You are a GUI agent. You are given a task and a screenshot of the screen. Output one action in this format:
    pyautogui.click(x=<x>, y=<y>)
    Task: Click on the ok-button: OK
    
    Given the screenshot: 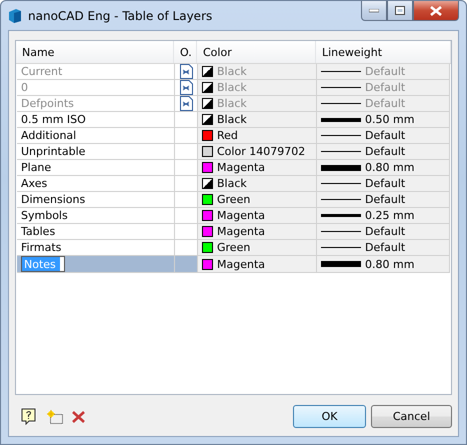 What is the action you would take?
    pyautogui.click(x=329, y=416)
    